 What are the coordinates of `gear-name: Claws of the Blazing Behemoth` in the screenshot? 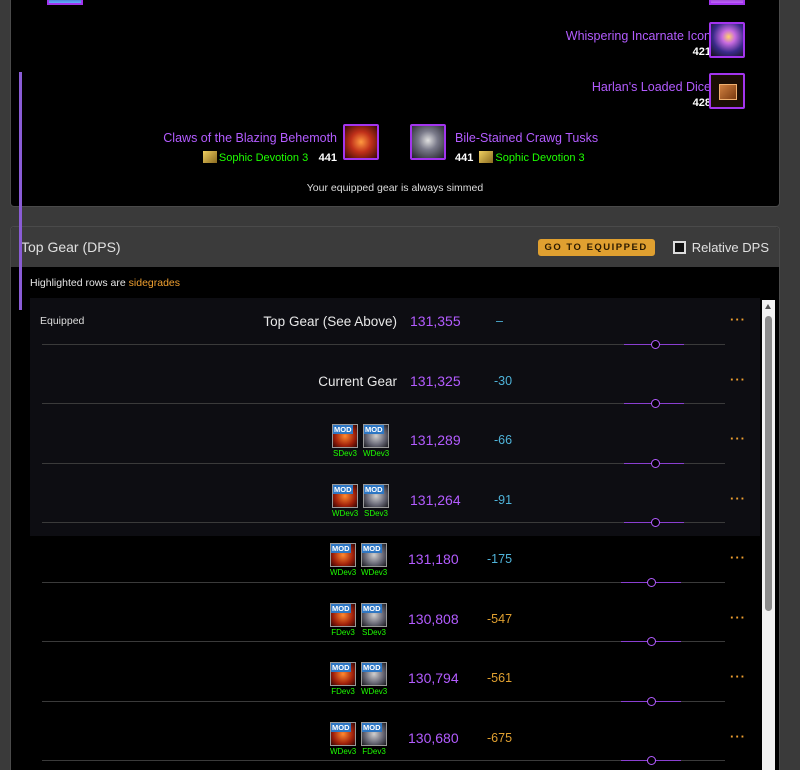 It's located at (250, 138).